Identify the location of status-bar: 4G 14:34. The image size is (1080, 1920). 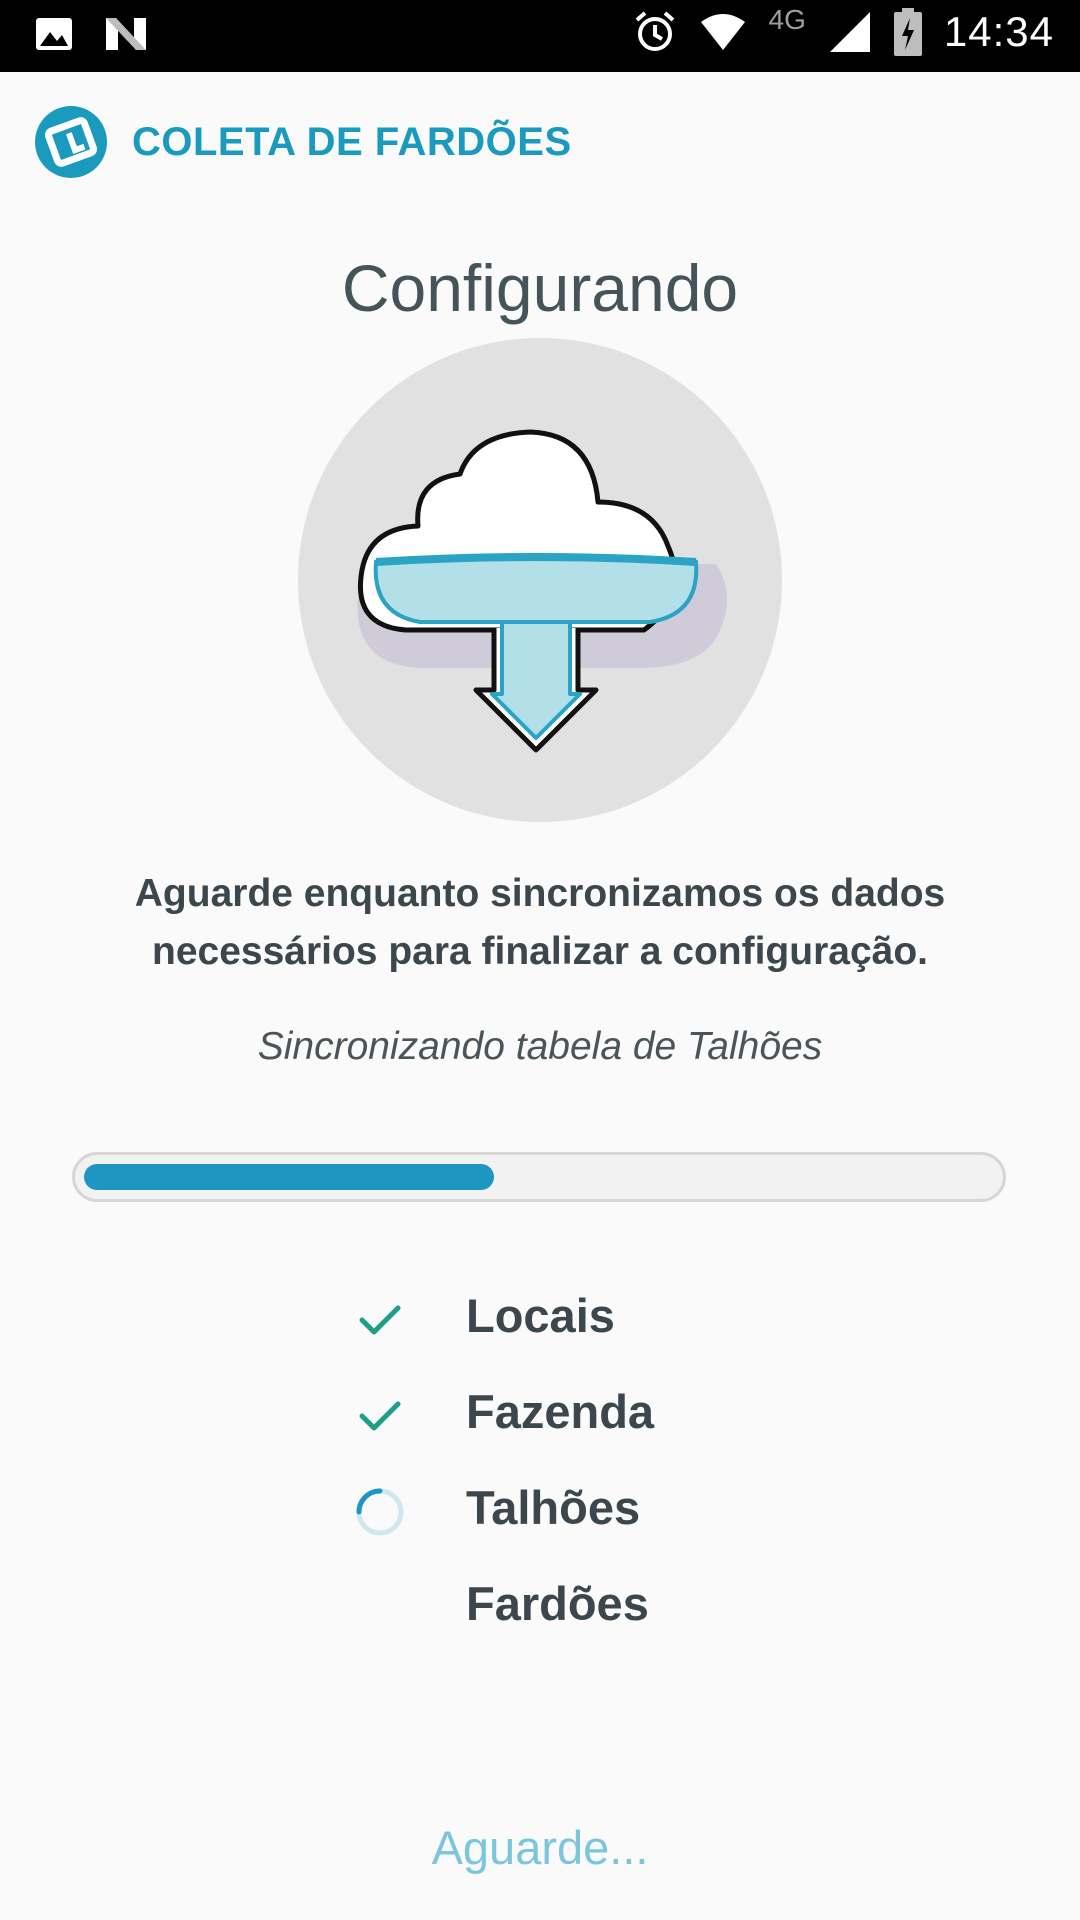
(540, 36).